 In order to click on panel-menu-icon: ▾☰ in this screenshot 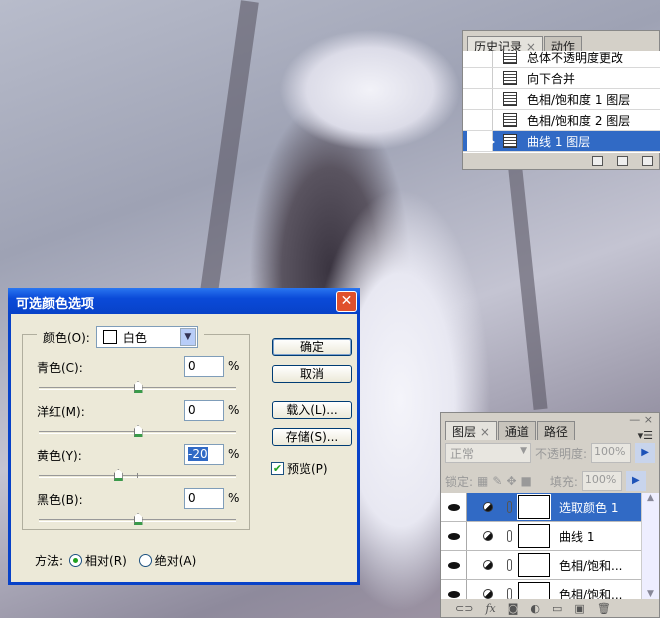, I will do `click(645, 435)`.